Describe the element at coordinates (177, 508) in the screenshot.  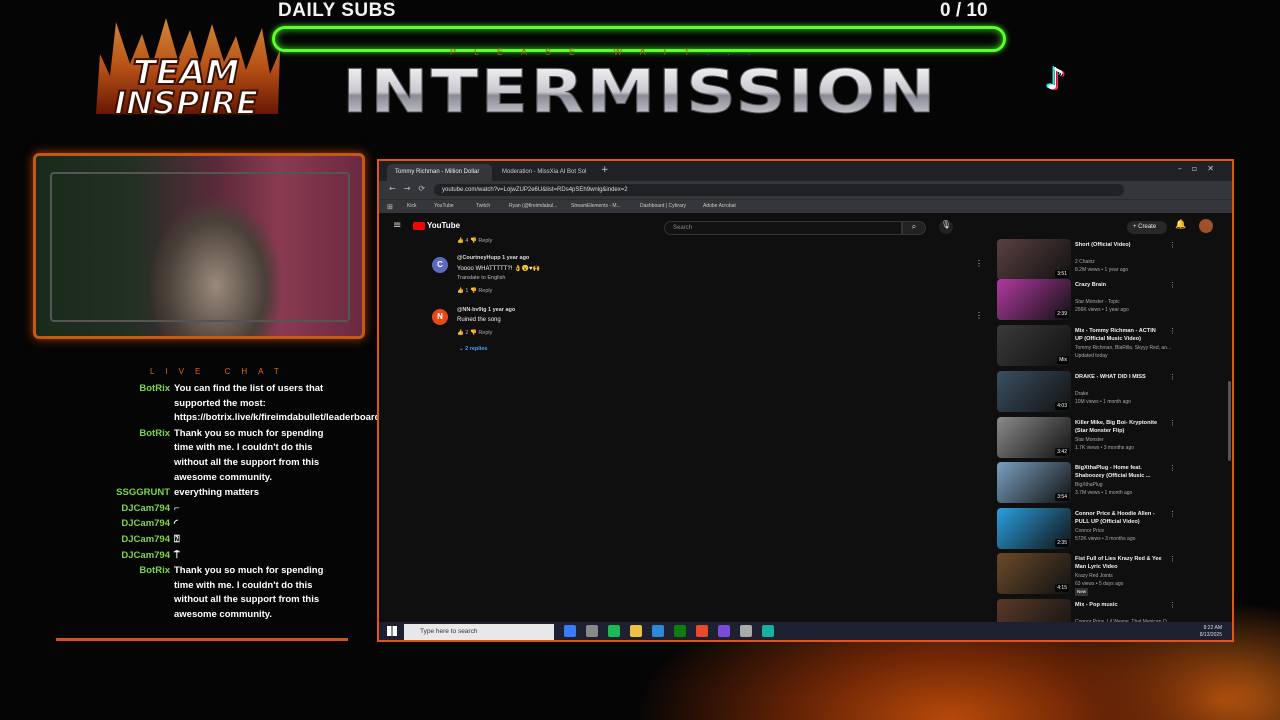
I see `chat-text: ⌐` at that location.